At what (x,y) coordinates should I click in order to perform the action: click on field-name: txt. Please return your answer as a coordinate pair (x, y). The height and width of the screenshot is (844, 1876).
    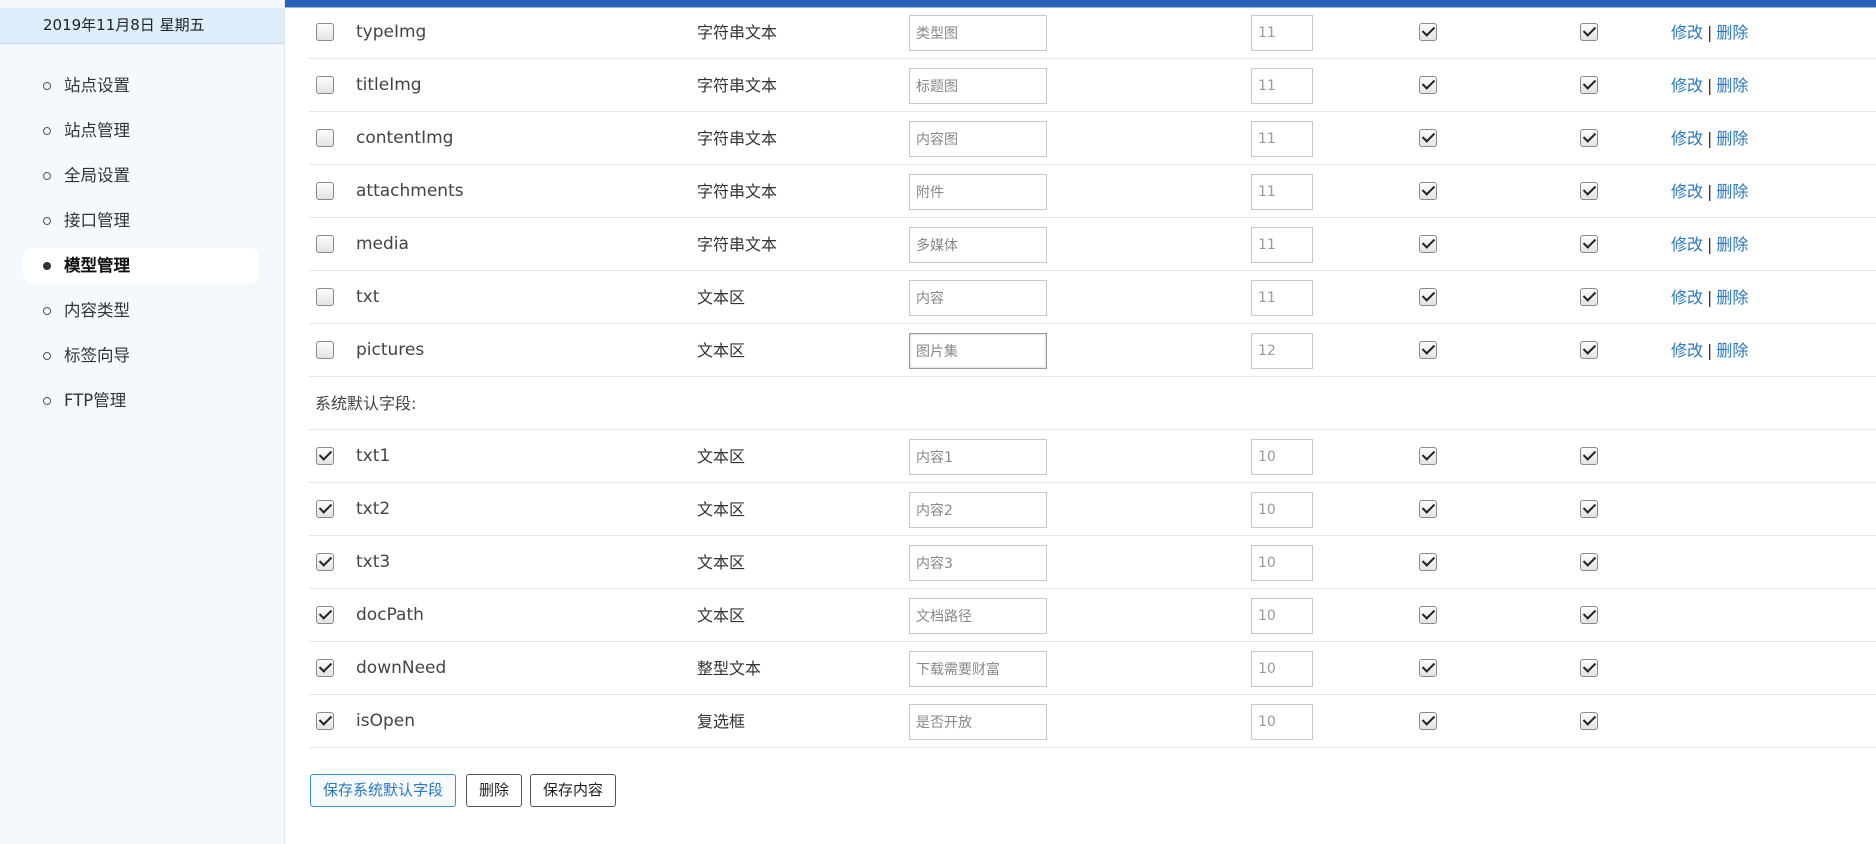
    Looking at the image, I should click on (368, 297).